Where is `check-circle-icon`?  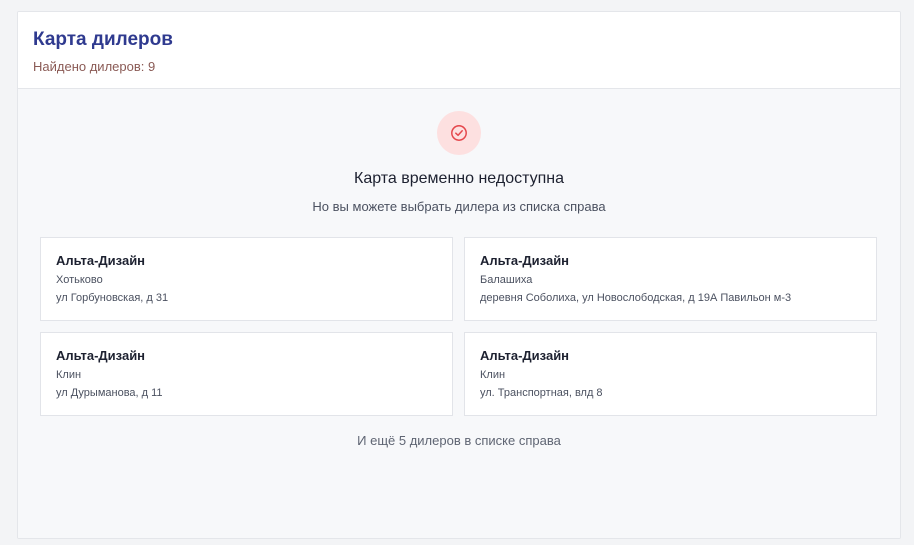 check-circle-icon is located at coordinates (459, 133).